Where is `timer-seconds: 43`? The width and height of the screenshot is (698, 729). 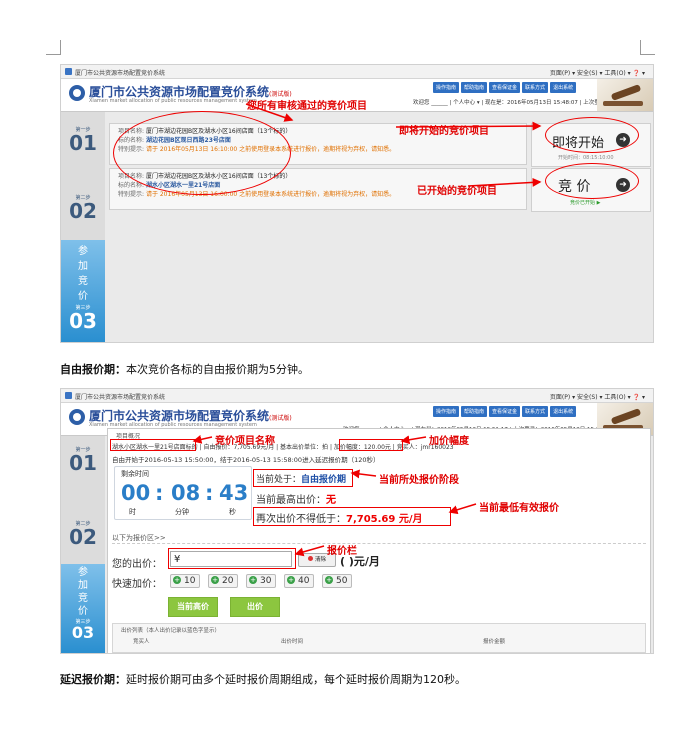
timer-seconds: 43 is located at coordinates (234, 493).